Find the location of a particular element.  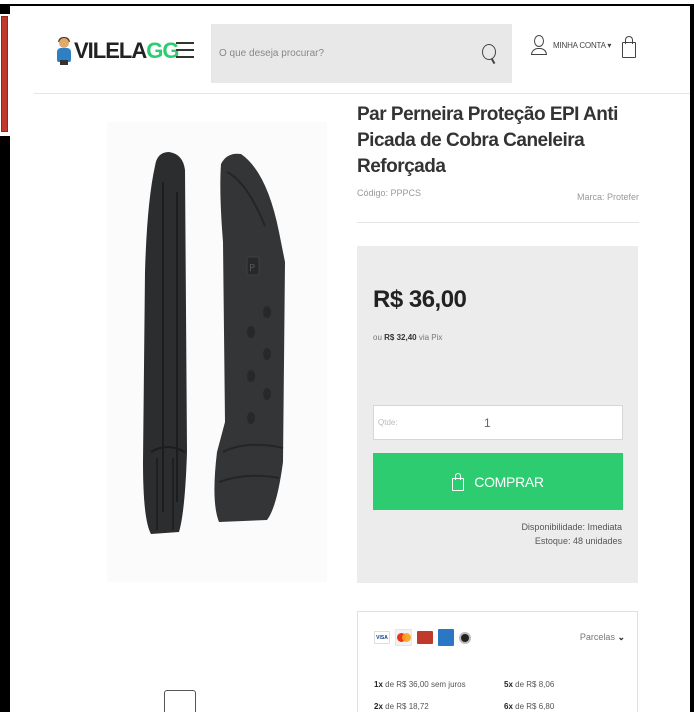

mascot-icon is located at coordinates (64, 51).